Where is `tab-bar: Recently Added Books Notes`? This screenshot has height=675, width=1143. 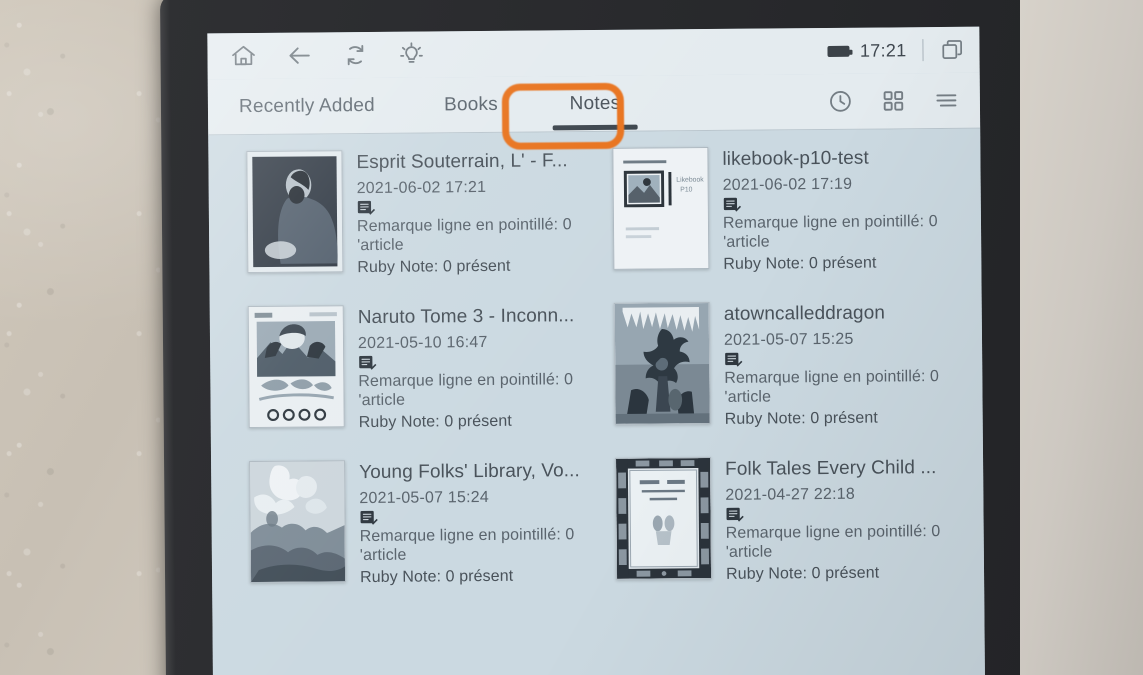
tab-bar: Recently Added Books Notes is located at coordinates (594, 111).